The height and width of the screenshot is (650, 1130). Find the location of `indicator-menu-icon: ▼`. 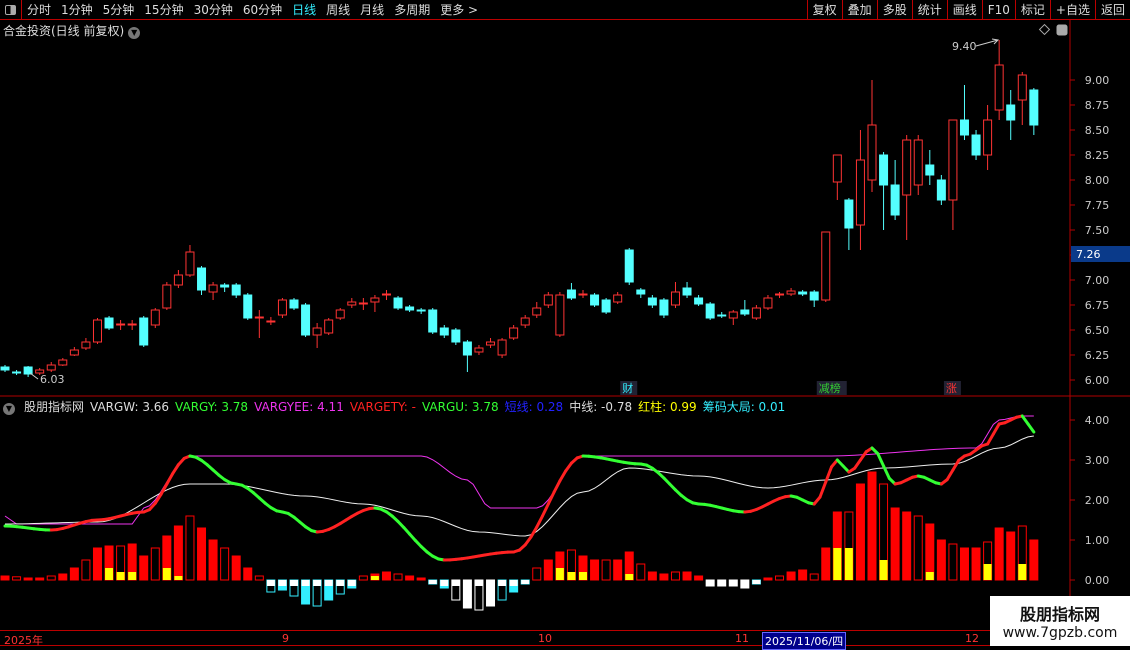

indicator-menu-icon: ▼ is located at coordinates (9, 409).